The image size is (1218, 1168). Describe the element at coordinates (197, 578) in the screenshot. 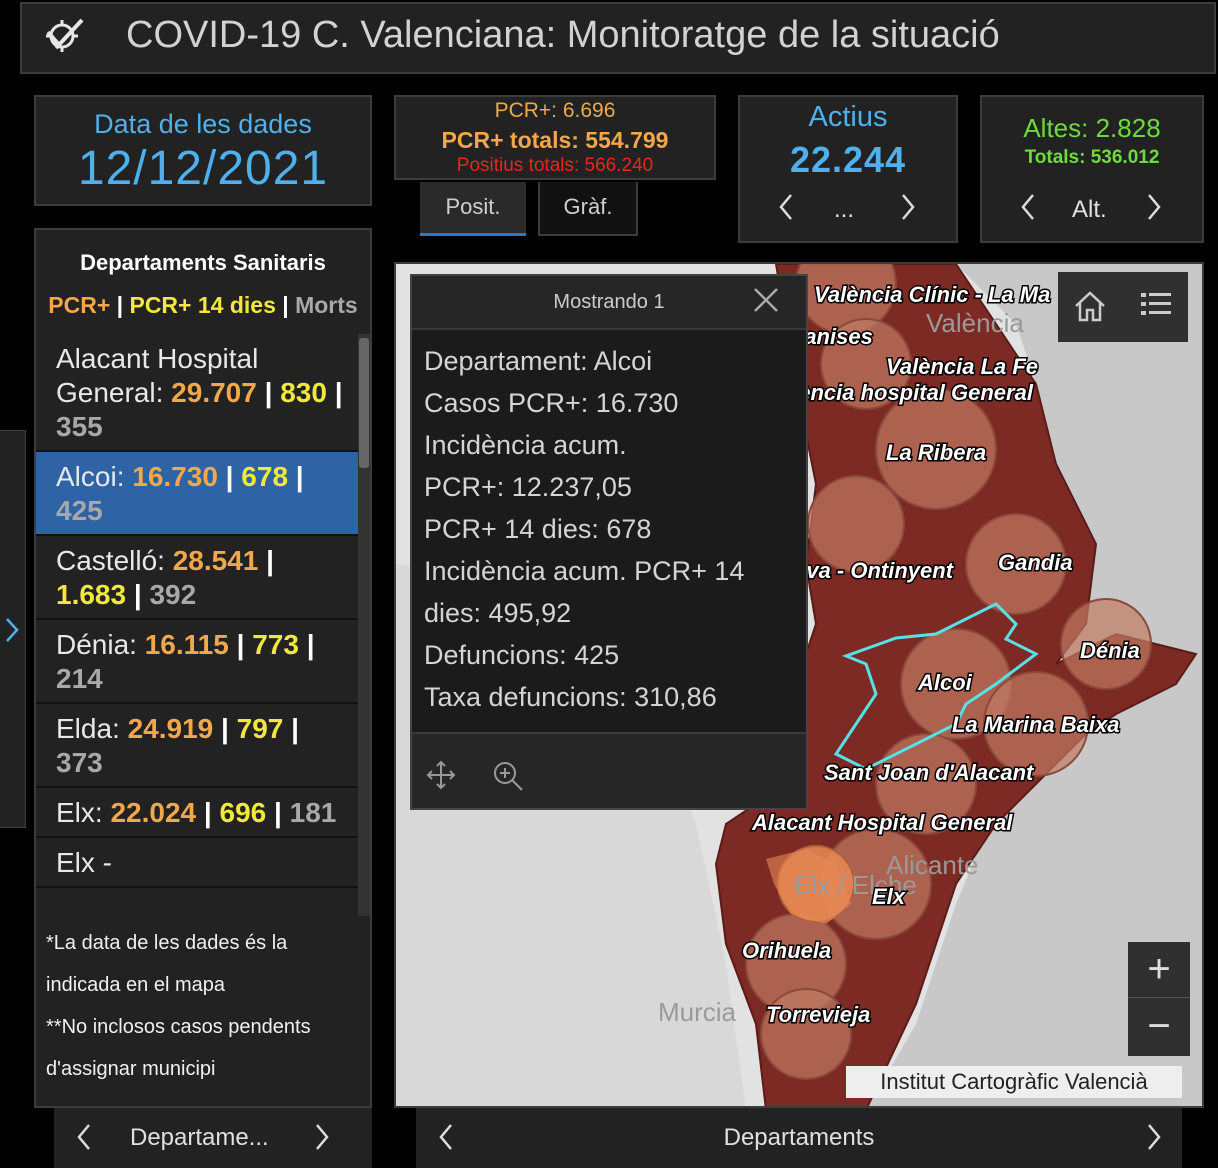

I see `list-item: Castelló: 28.541 | 1.683 | 392` at that location.